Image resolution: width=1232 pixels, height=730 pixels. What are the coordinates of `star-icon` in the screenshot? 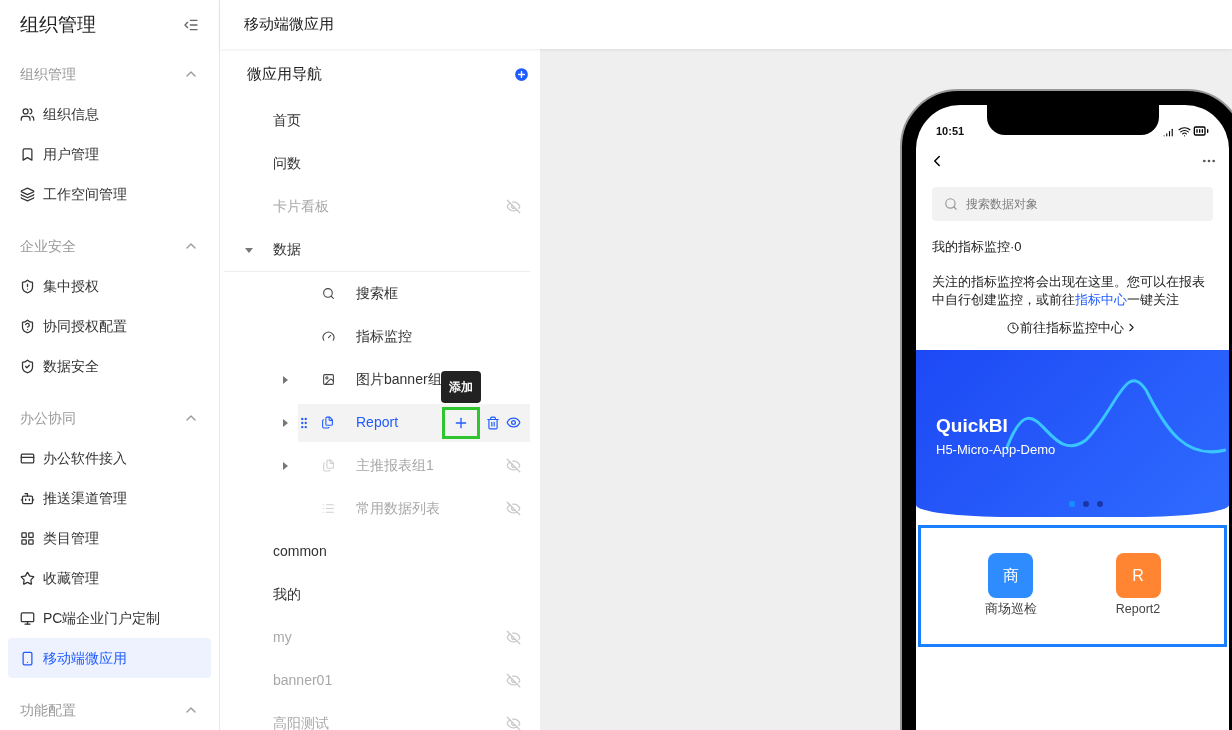 It's located at (27, 578).